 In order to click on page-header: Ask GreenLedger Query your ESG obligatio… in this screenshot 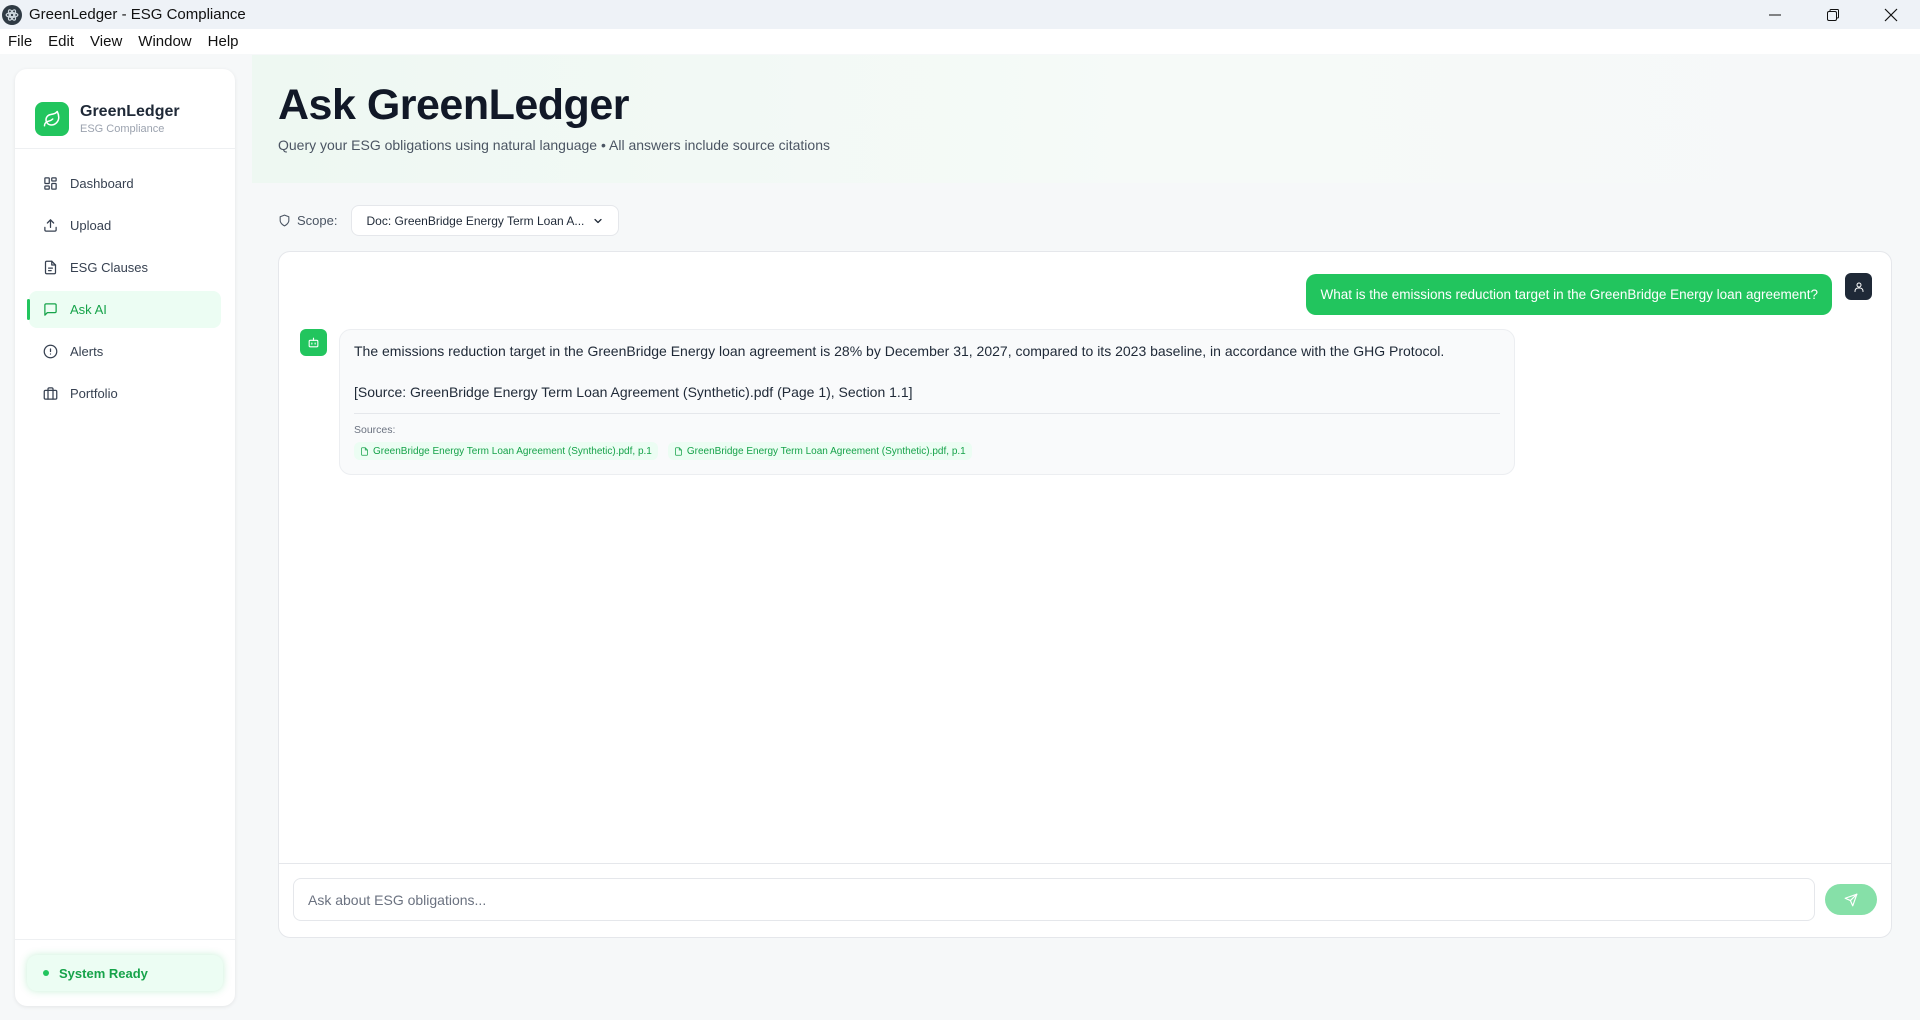, I will do `click(1086, 119)`.